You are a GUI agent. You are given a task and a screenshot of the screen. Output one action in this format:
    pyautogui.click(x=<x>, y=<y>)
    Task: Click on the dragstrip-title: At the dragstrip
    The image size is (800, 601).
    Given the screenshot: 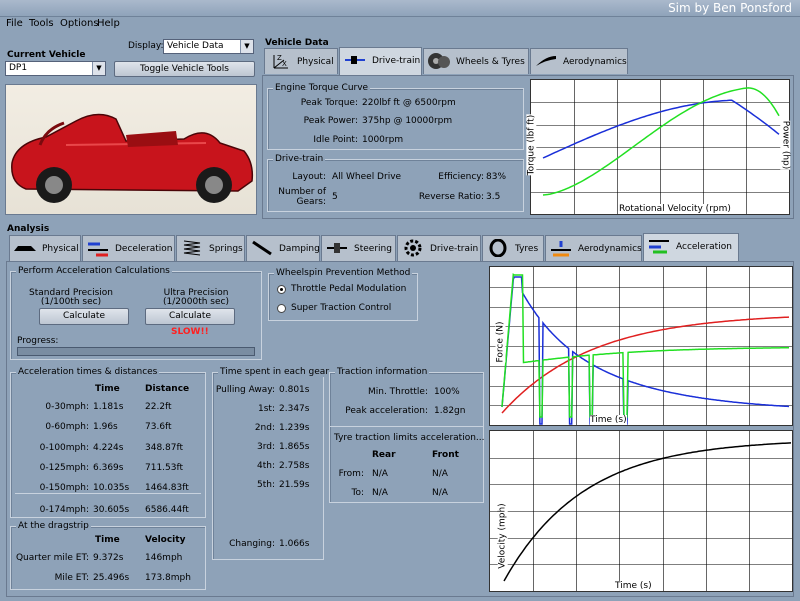 What is the action you would take?
    pyautogui.click(x=53, y=526)
    